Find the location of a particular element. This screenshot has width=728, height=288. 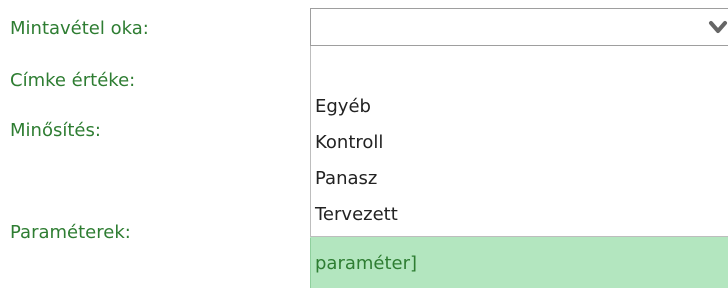

option-egyeb: Egyéb is located at coordinates (343, 106).